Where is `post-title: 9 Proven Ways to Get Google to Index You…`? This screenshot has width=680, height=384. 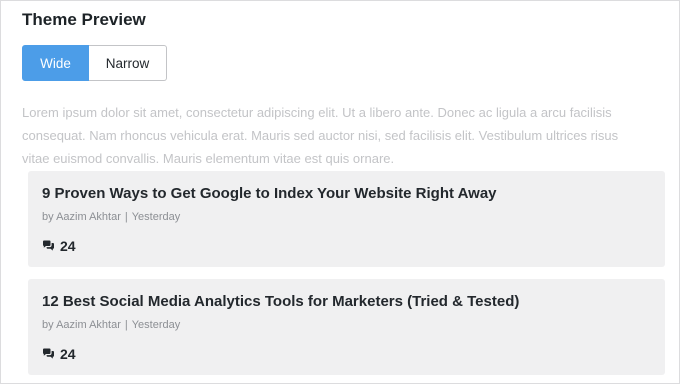 post-title: 9 Proven Ways to Get Google to Index You… is located at coordinates (346, 194).